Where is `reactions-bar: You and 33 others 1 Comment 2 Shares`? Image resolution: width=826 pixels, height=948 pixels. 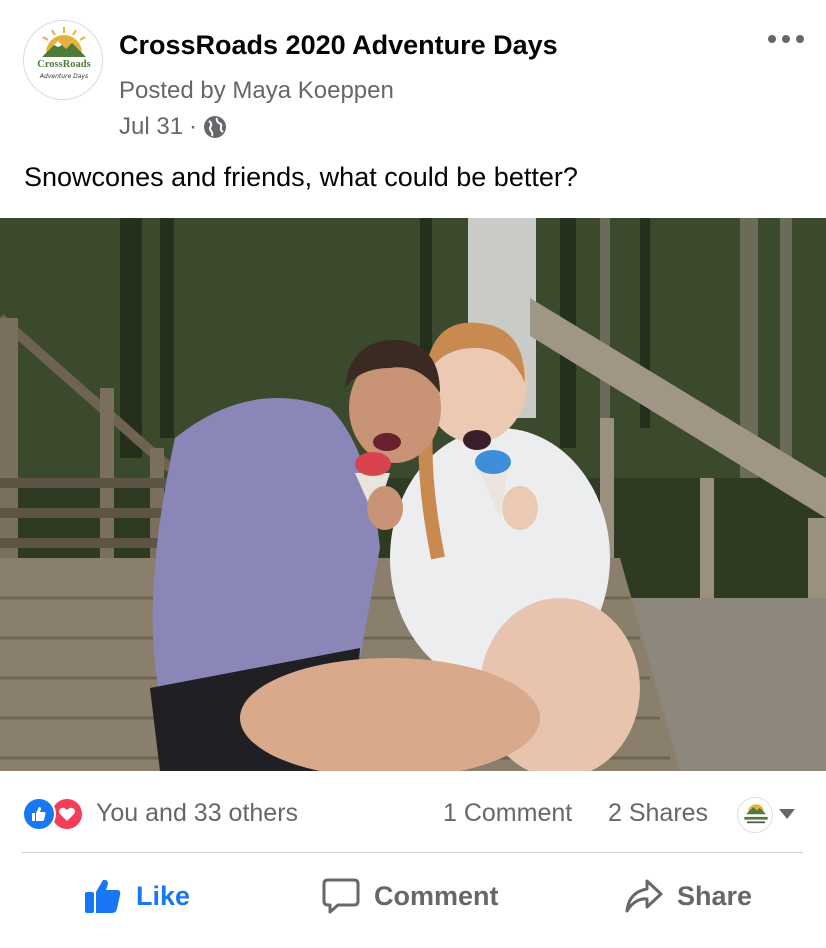
reactions-bar: You and 33 others 1 Comment 2 Shares is located at coordinates (413, 812).